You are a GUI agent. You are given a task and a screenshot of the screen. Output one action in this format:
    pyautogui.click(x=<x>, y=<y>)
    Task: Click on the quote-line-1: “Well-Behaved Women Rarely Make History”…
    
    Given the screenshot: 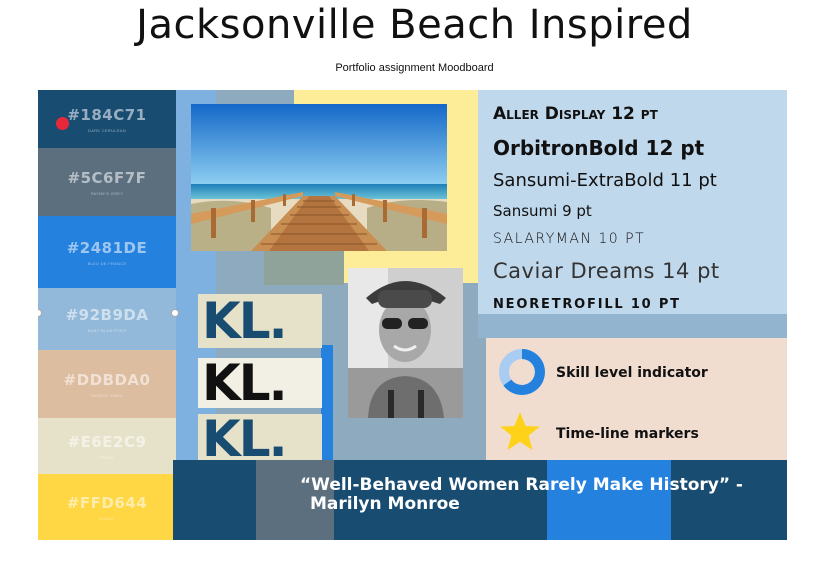 What is the action you would take?
    pyautogui.click(x=521, y=485)
    